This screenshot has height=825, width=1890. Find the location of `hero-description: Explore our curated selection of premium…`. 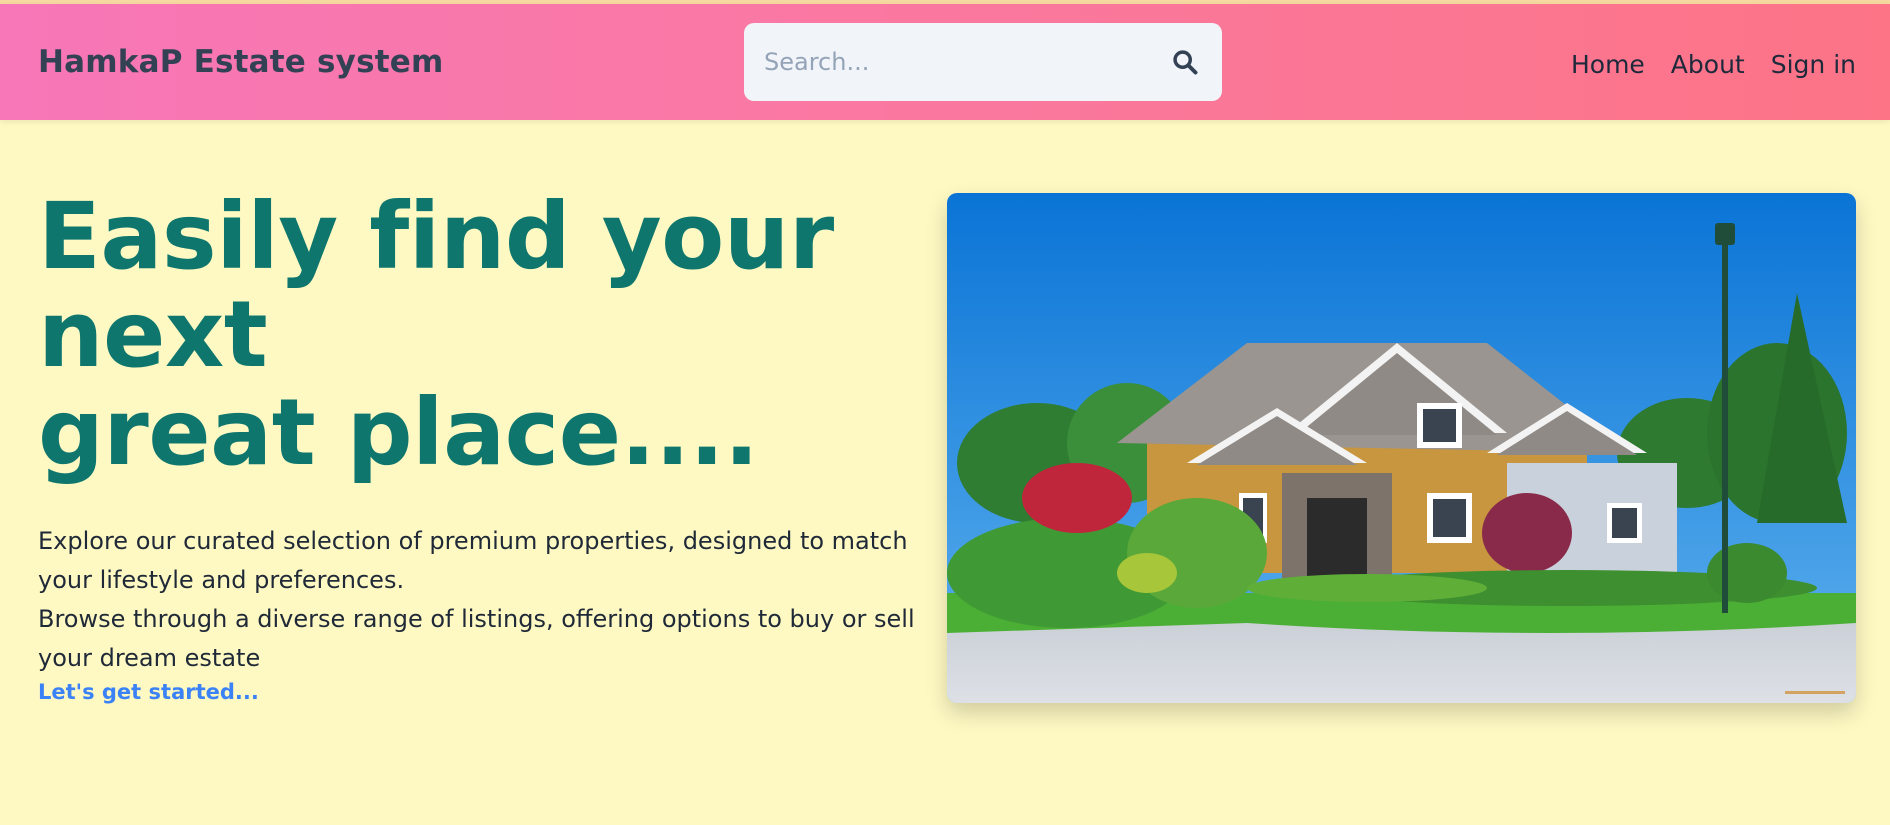

hero-description: Explore our curated selection of premium… is located at coordinates (478, 600).